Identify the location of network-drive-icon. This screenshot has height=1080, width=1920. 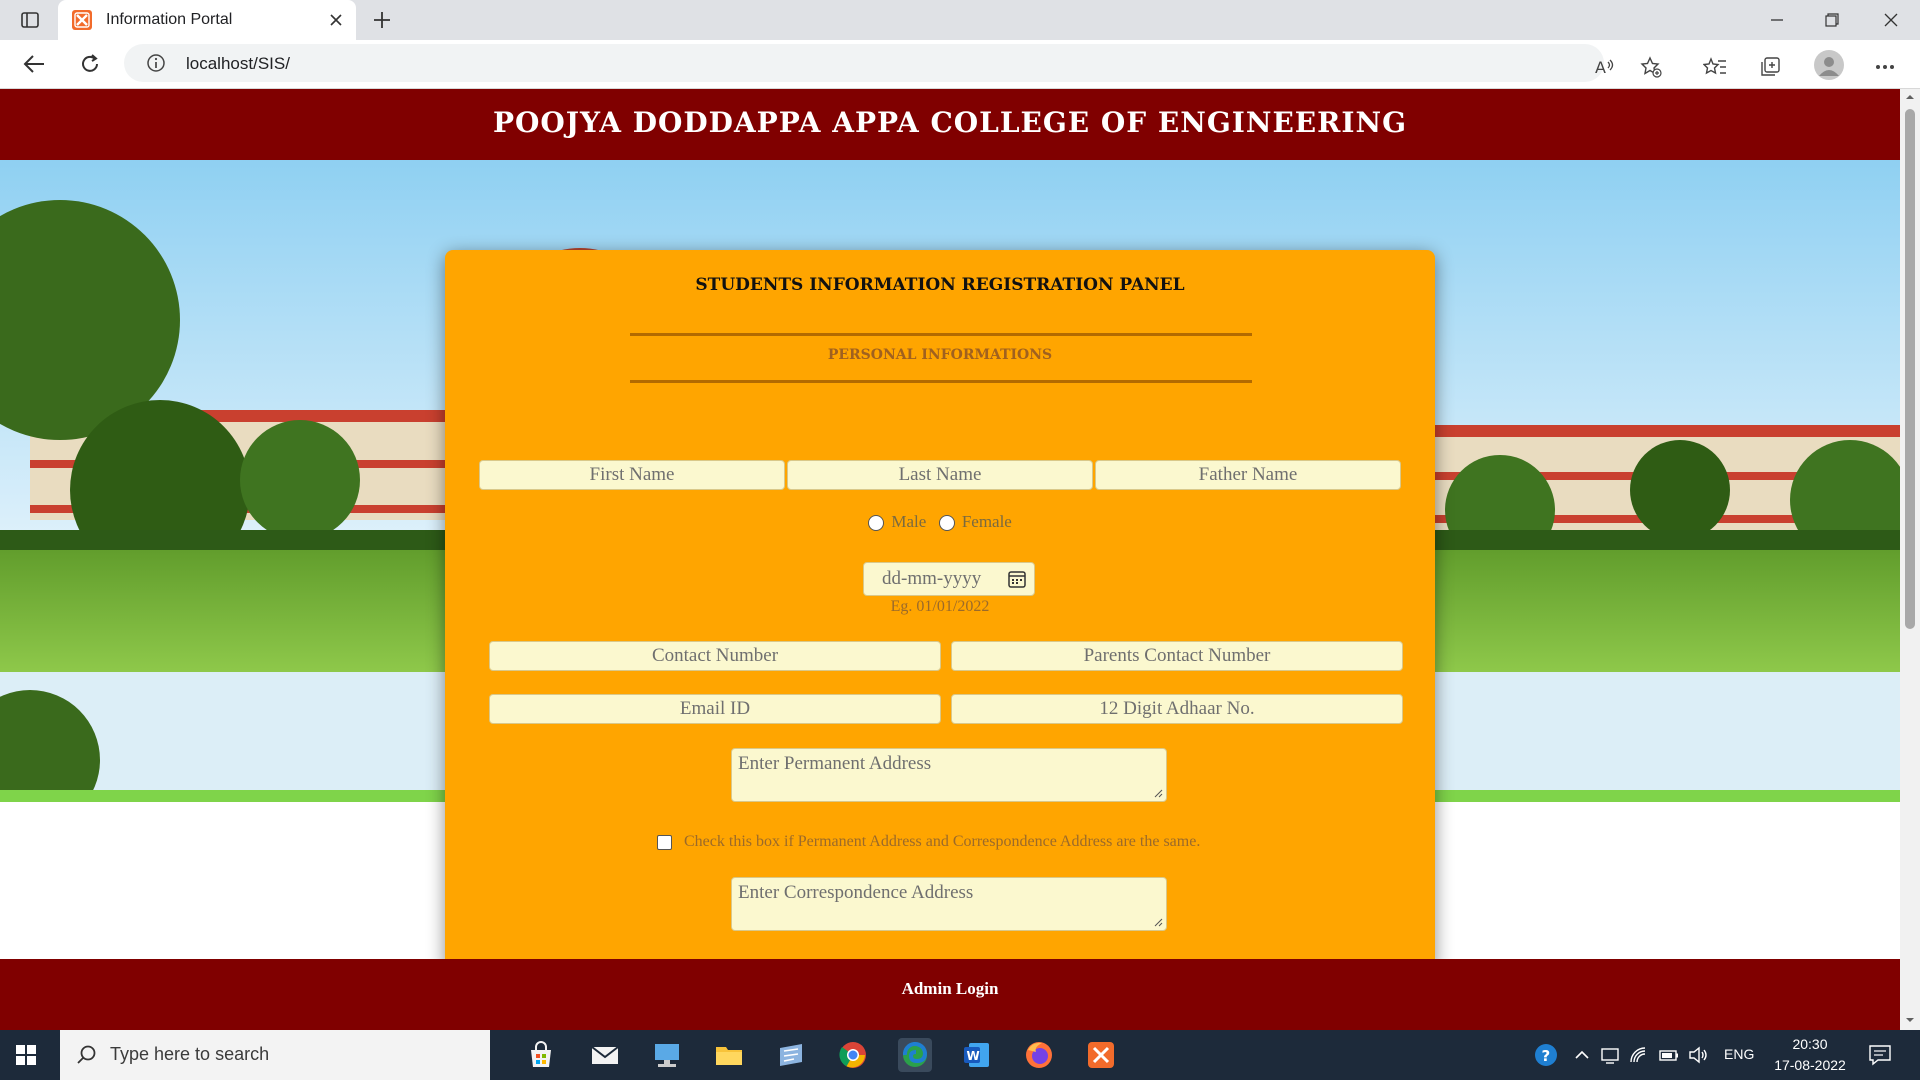
(667, 1055).